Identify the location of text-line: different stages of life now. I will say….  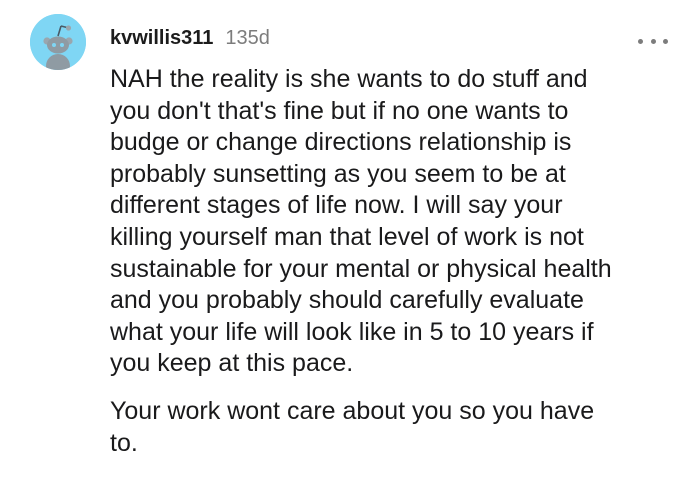
(336, 205).